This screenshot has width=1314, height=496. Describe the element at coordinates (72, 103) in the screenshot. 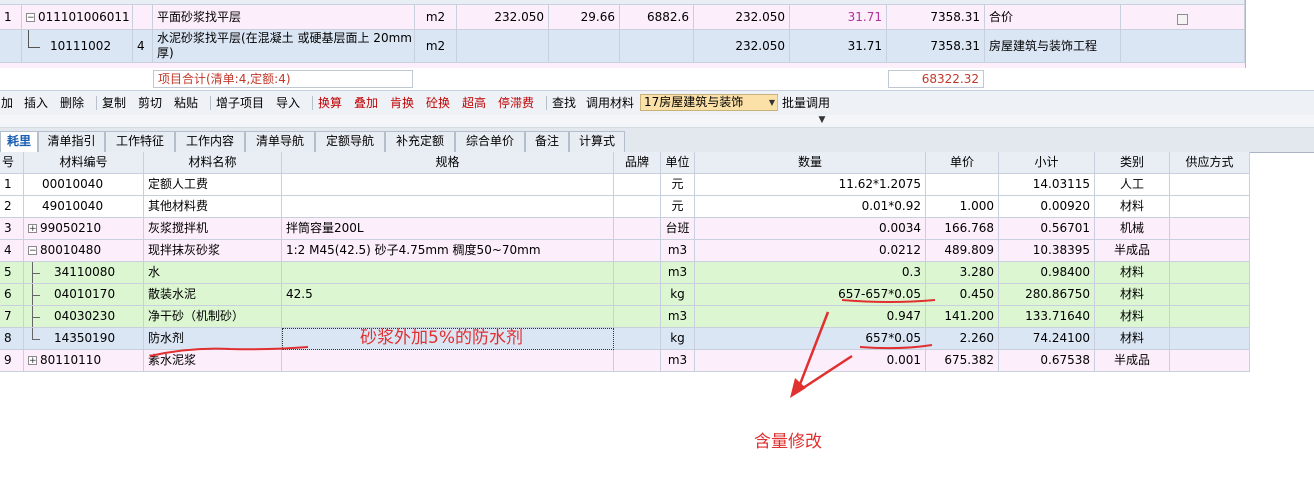

I see `delete-button: 删除` at that location.